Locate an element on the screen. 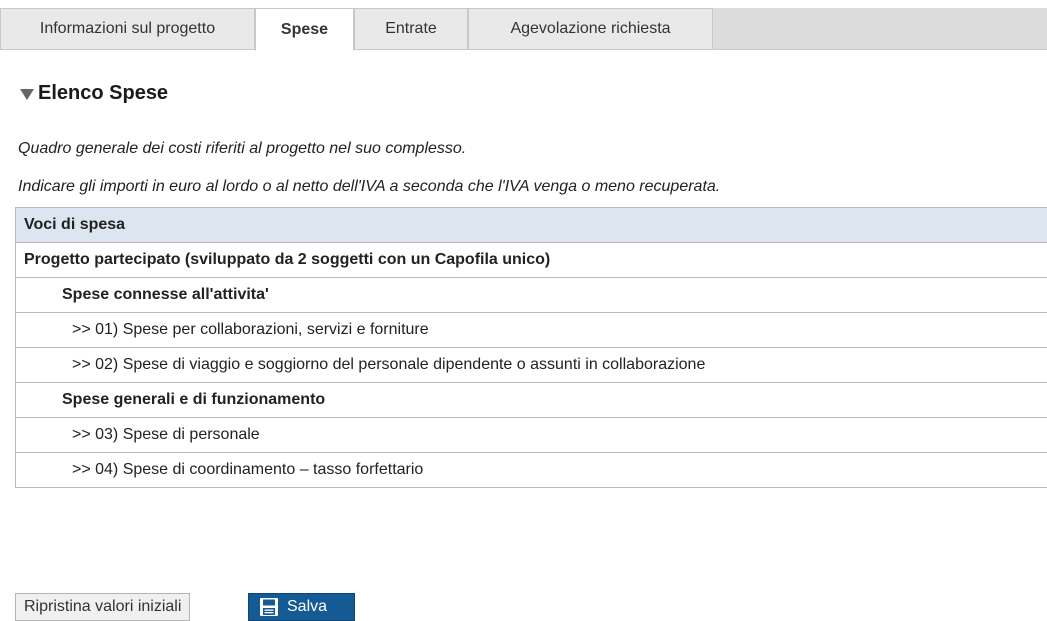  table-header-row: Voci di spesa is located at coordinates (531, 225).